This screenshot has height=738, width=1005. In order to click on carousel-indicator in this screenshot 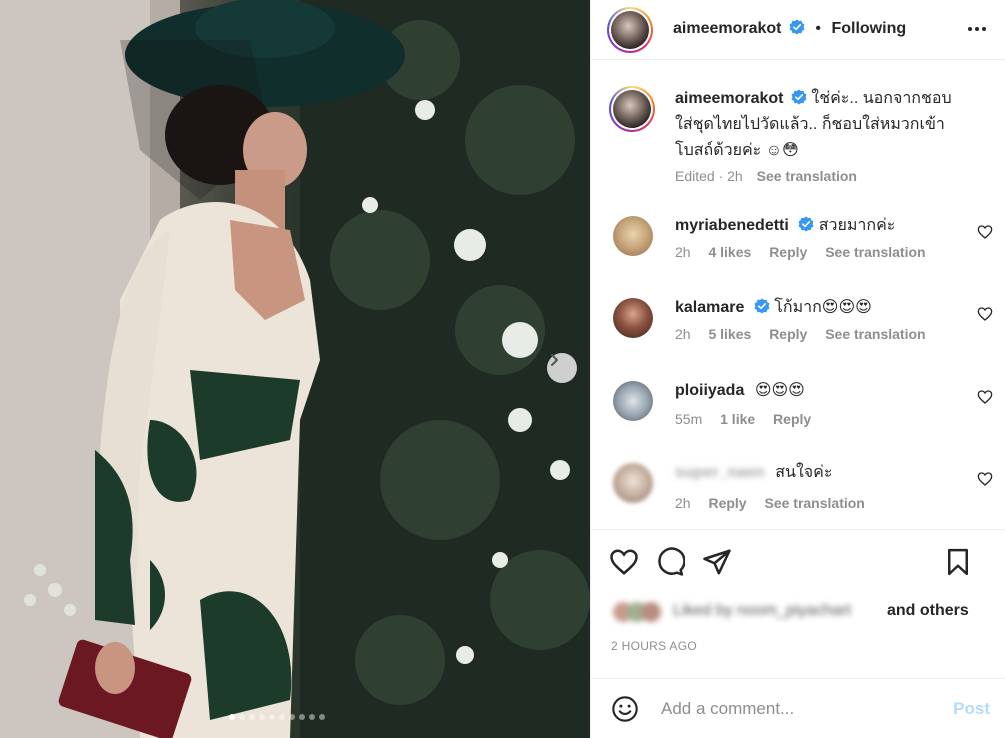, I will do `click(277, 717)`.